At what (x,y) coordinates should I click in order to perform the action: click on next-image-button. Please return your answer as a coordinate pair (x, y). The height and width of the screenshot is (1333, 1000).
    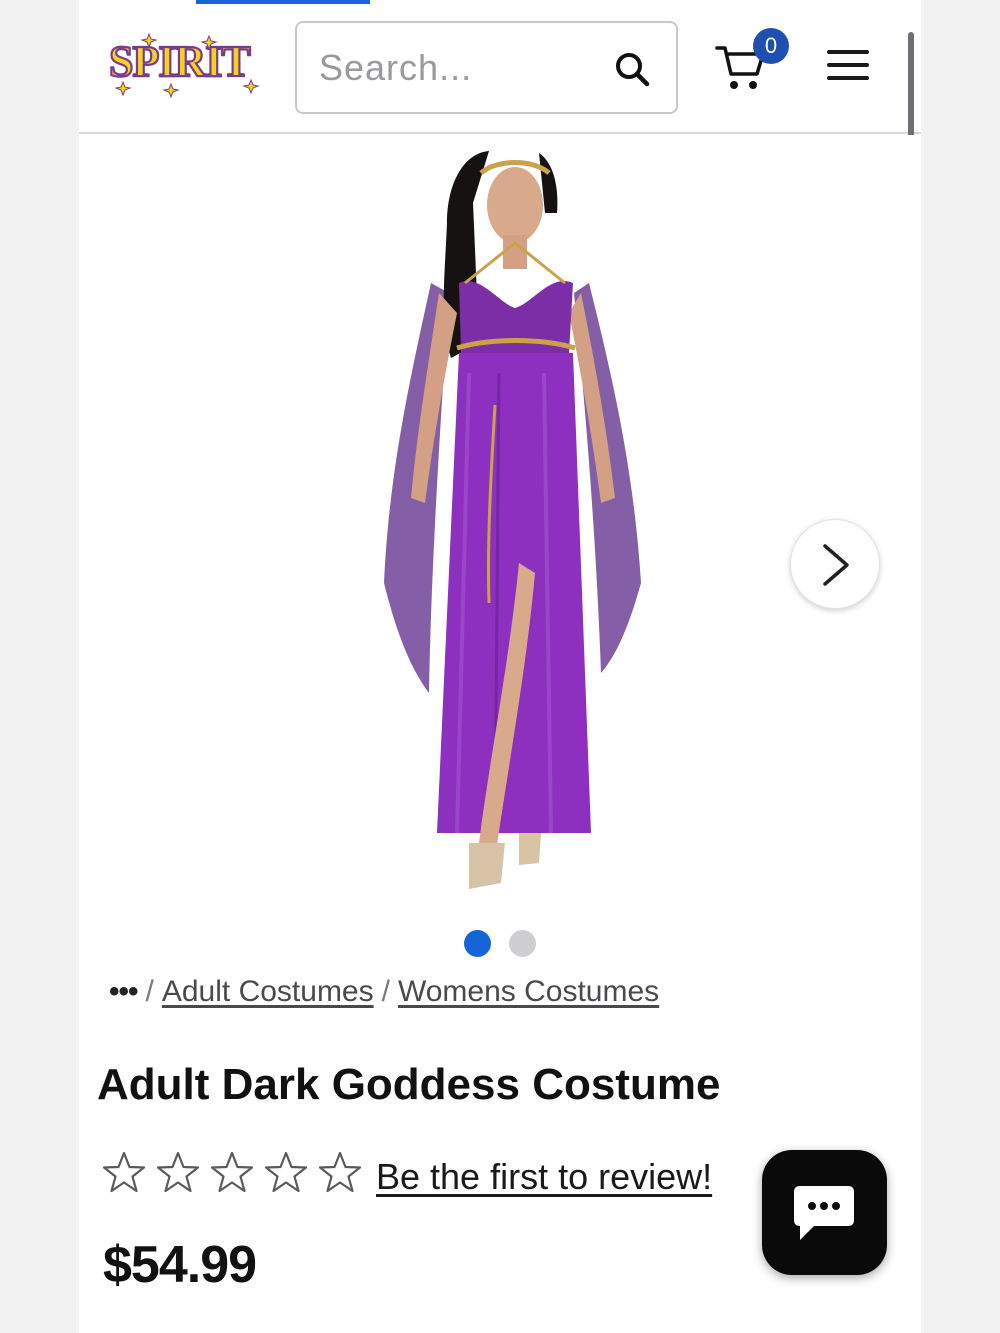
    Looking at the image, I should click on (835, 564).